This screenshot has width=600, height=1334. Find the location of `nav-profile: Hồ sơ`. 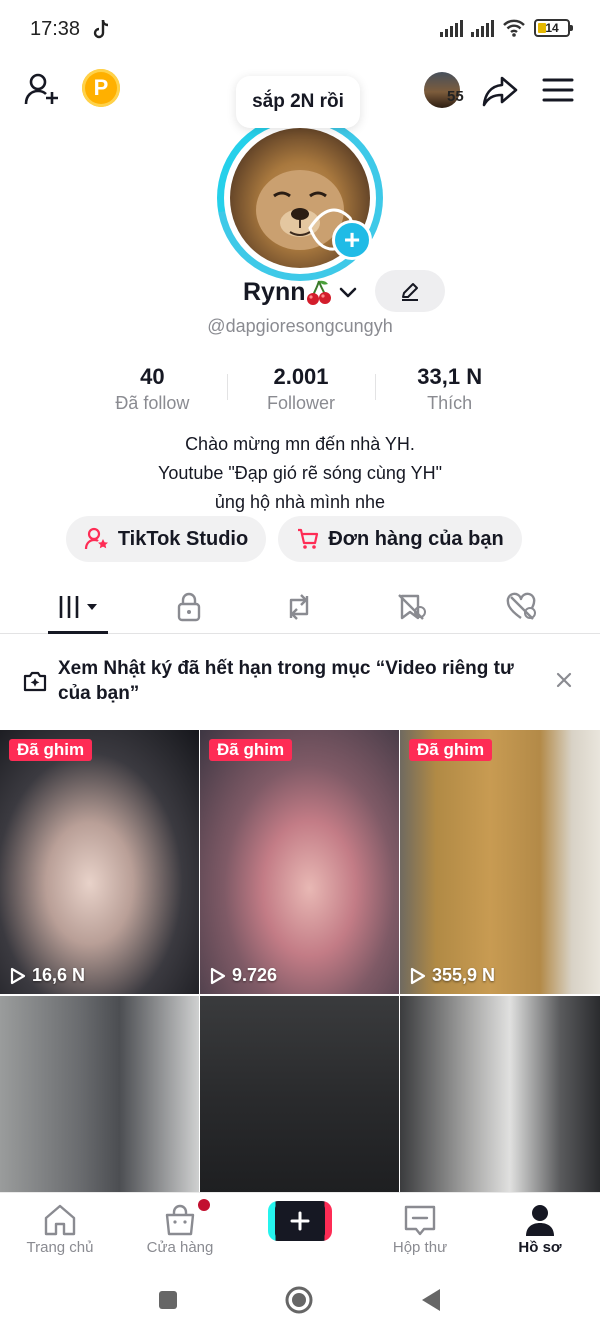

nav-profile: Hồ sơ is located at coordinates (540, 1231).